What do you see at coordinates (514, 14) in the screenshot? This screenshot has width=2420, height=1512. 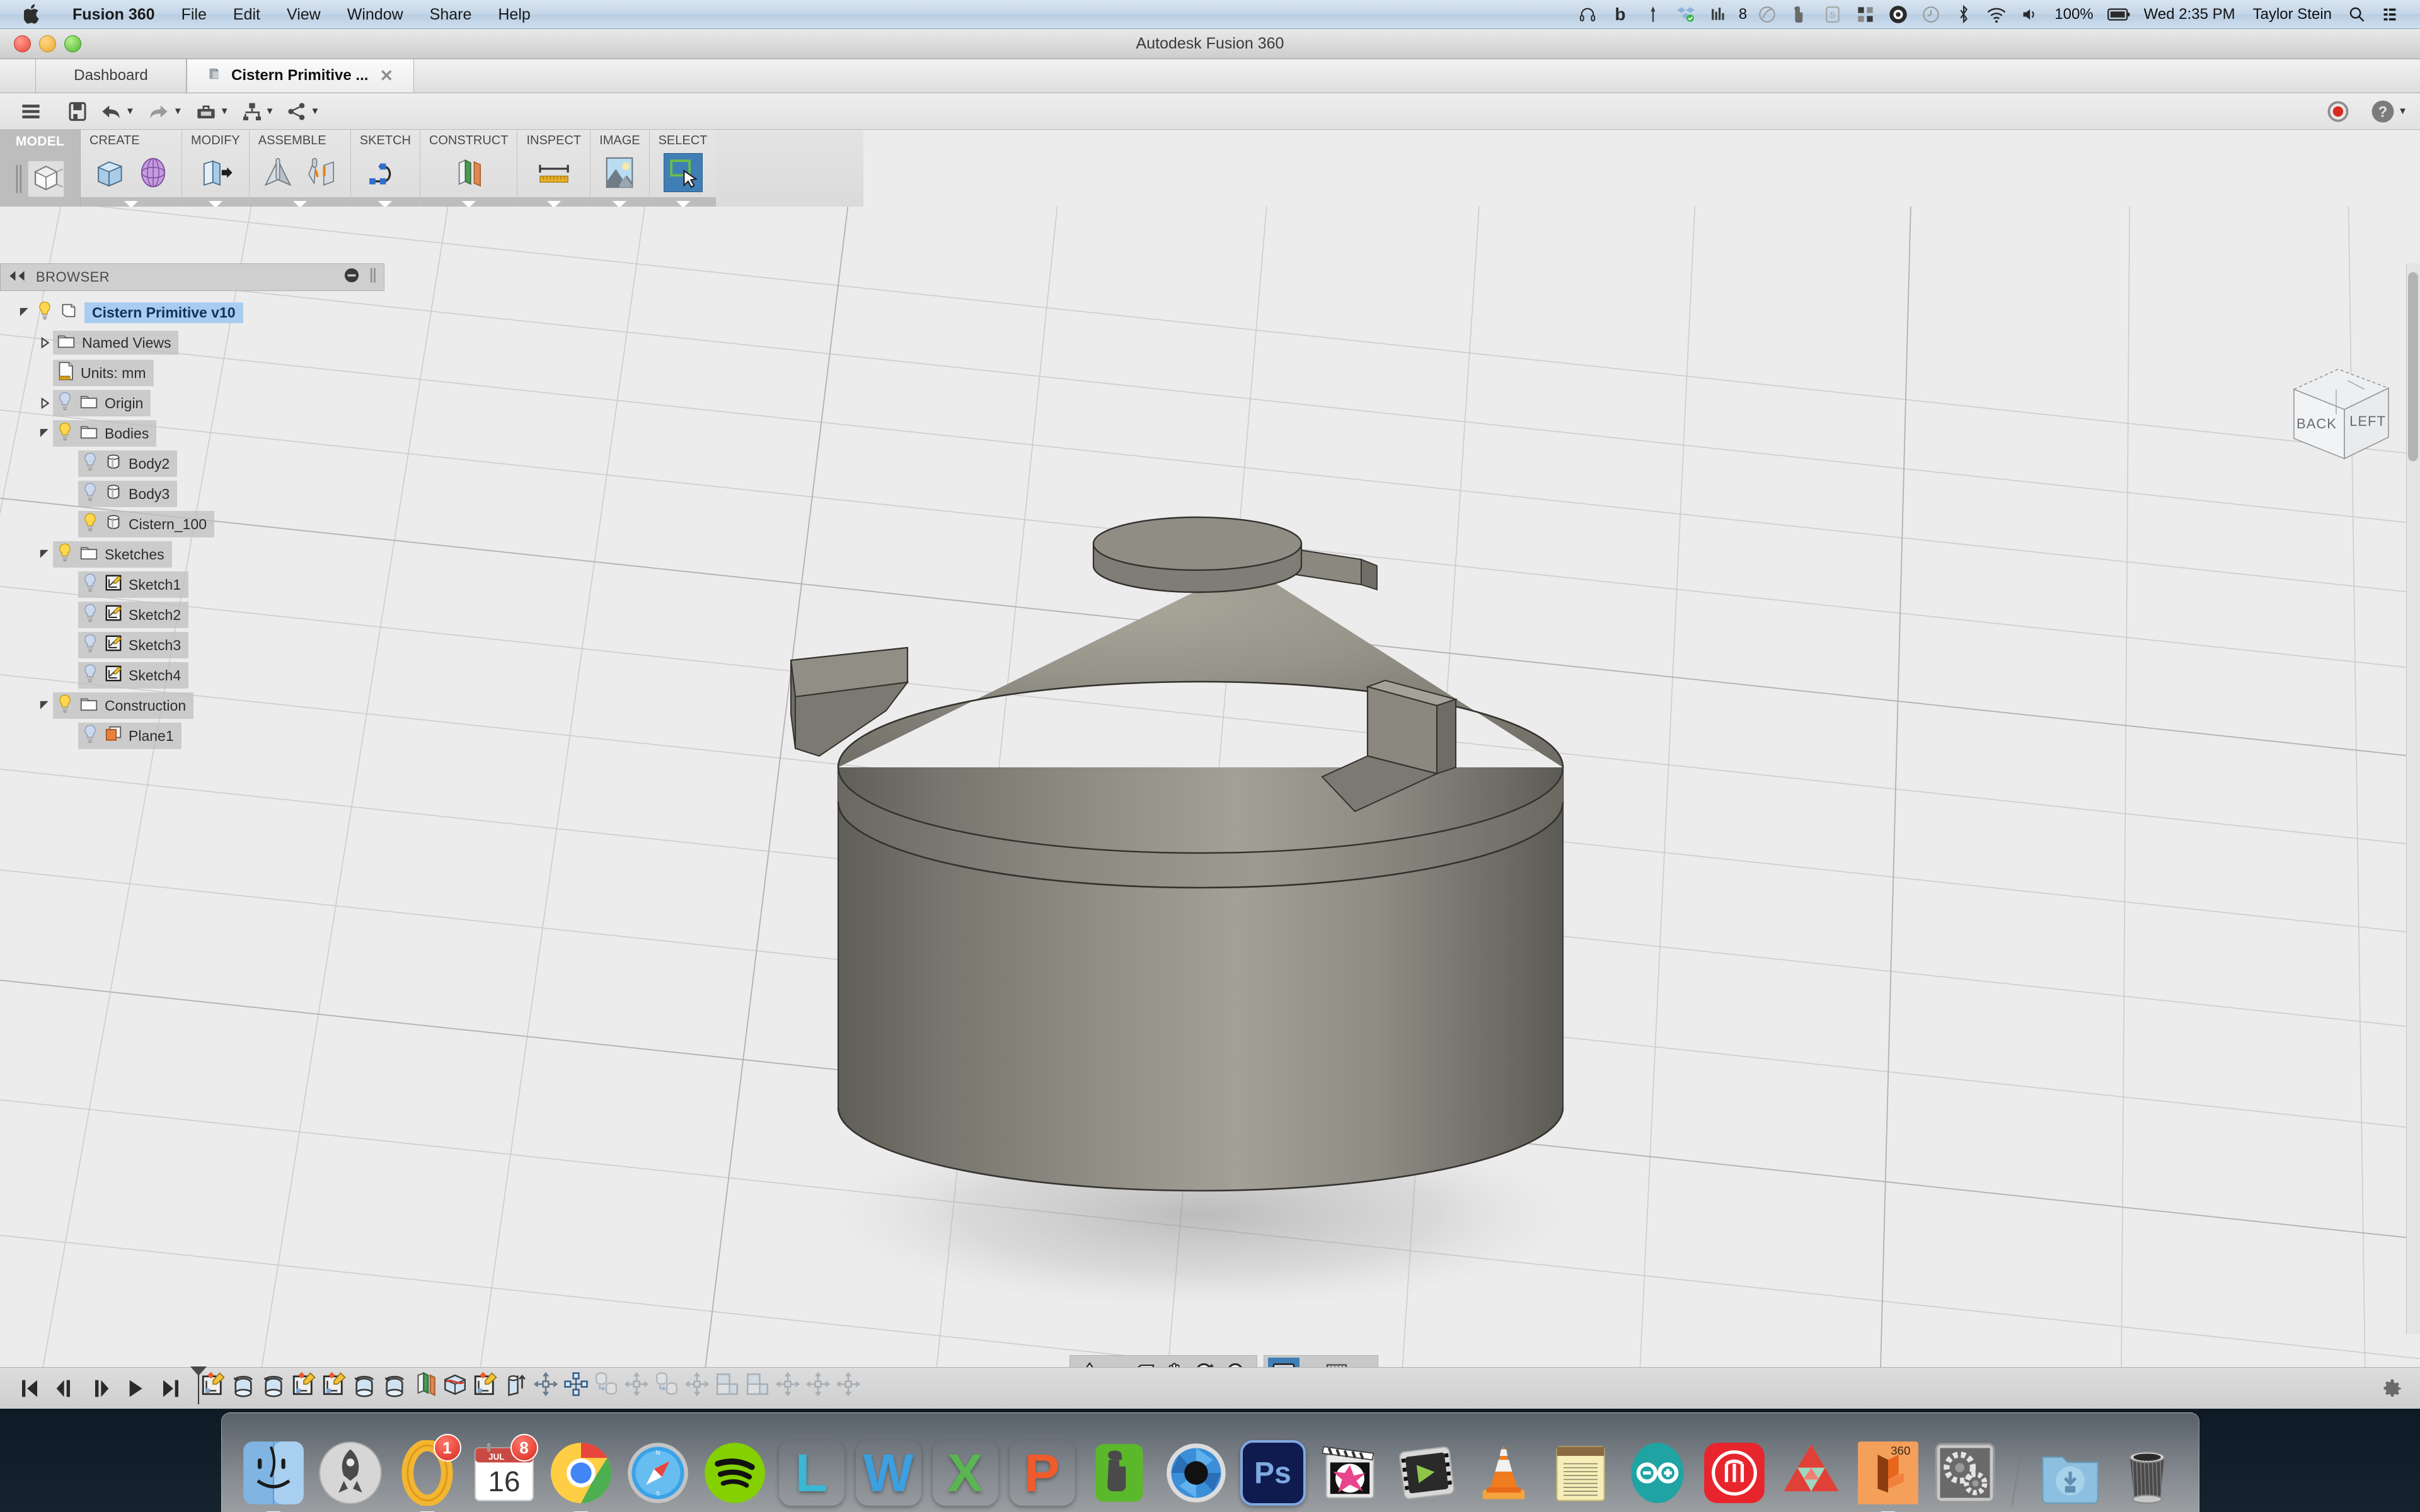 I see `menu-help: Help` at bounding box center [514, 14].